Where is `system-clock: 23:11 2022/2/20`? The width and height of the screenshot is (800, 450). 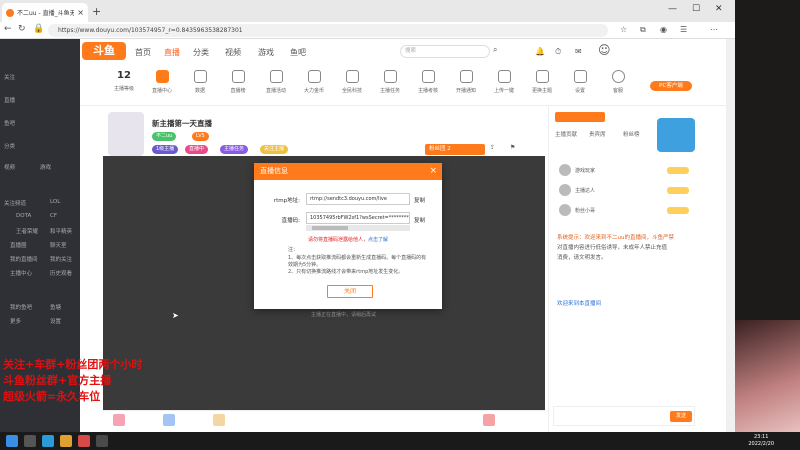
system-clock: 23:11 2022/2/20 is located at coordinates (761, 441).